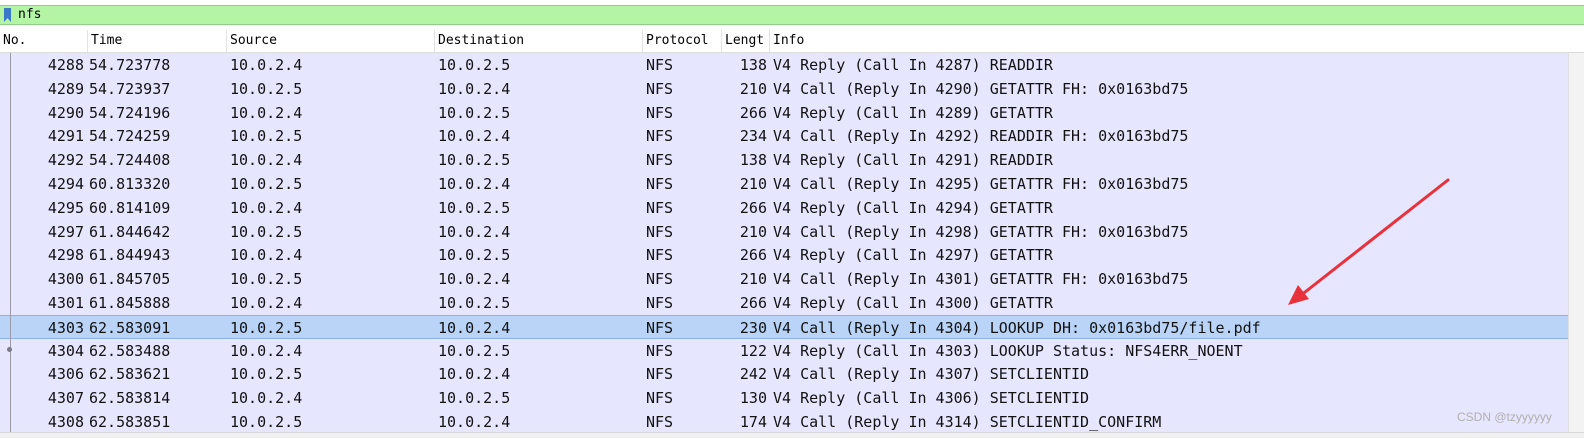  What do you see at coordinates (65, 328) in the screenshot?
I see `packet-no: 4303` at bounding box center [65, 328].